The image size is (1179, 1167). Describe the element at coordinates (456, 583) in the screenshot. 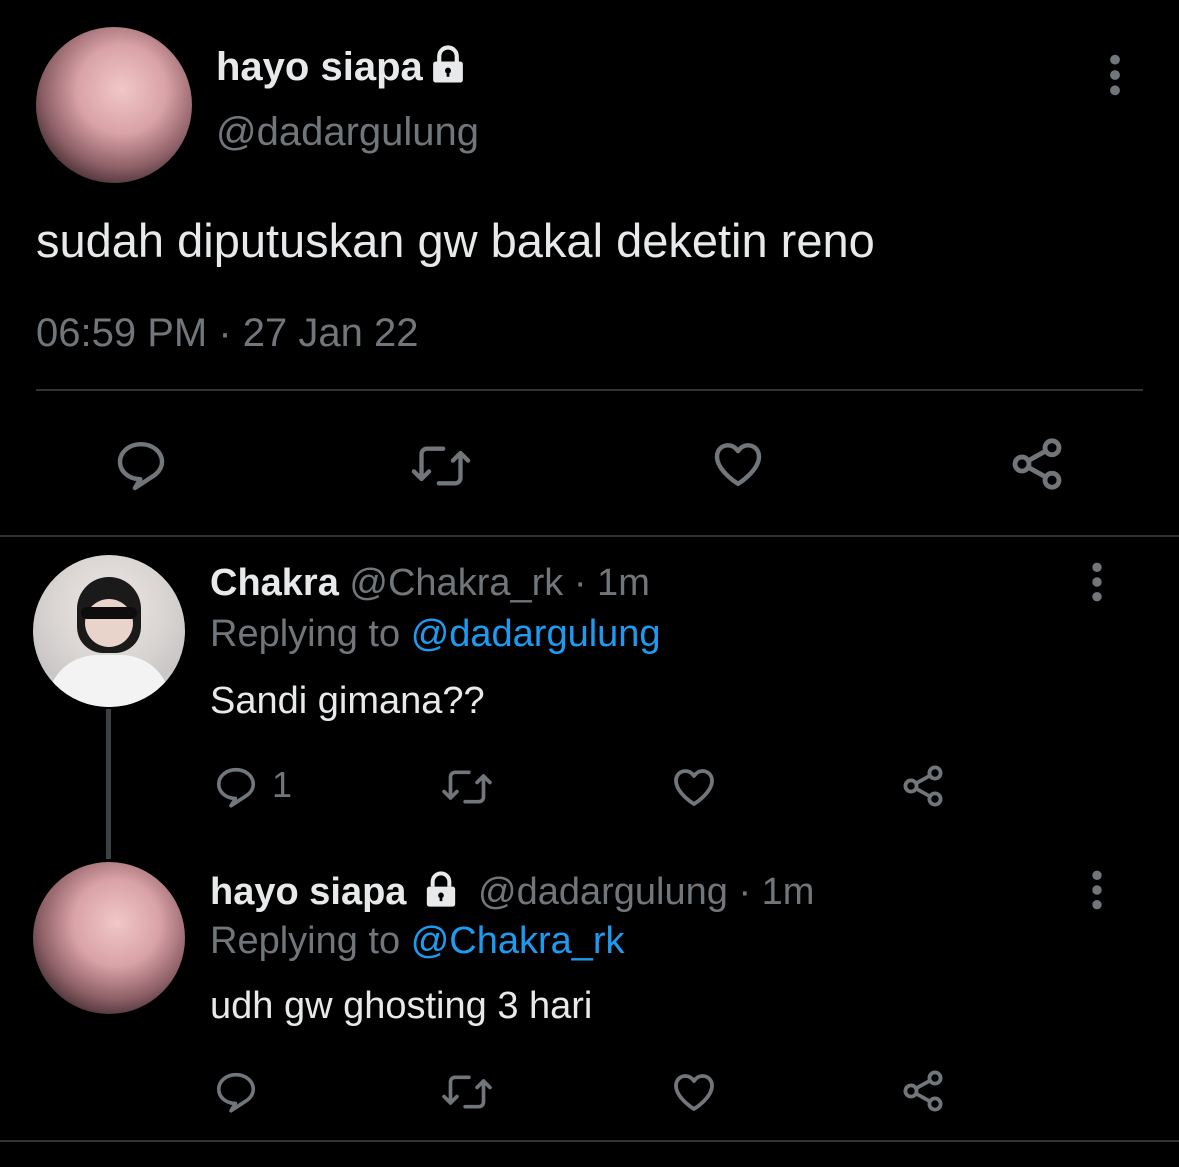

I see `handle: @Chakra_rk` at that location.